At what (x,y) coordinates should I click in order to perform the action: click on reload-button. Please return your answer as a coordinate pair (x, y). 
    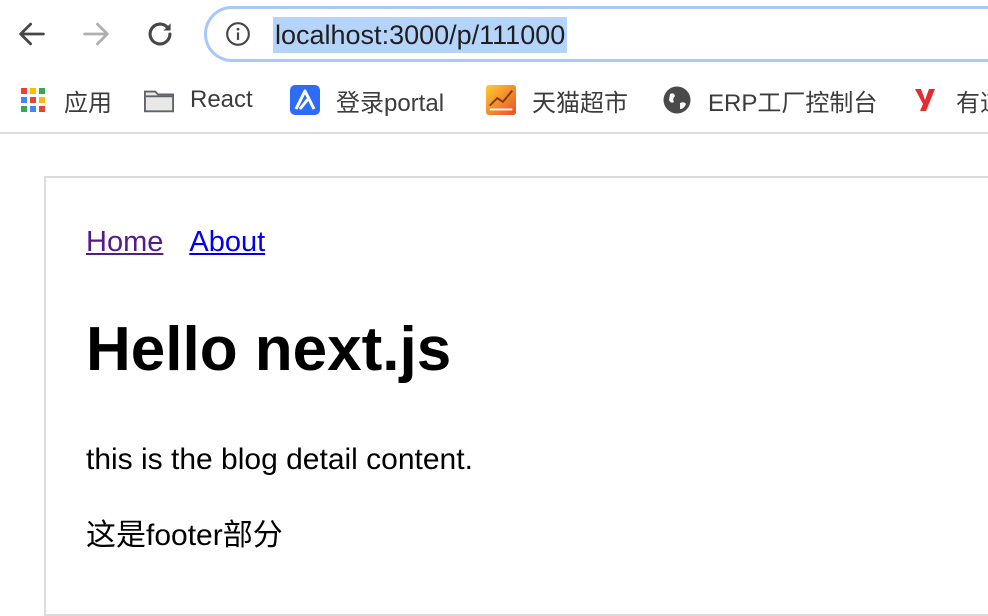
    Looking at the image, I should click on (160, 34).